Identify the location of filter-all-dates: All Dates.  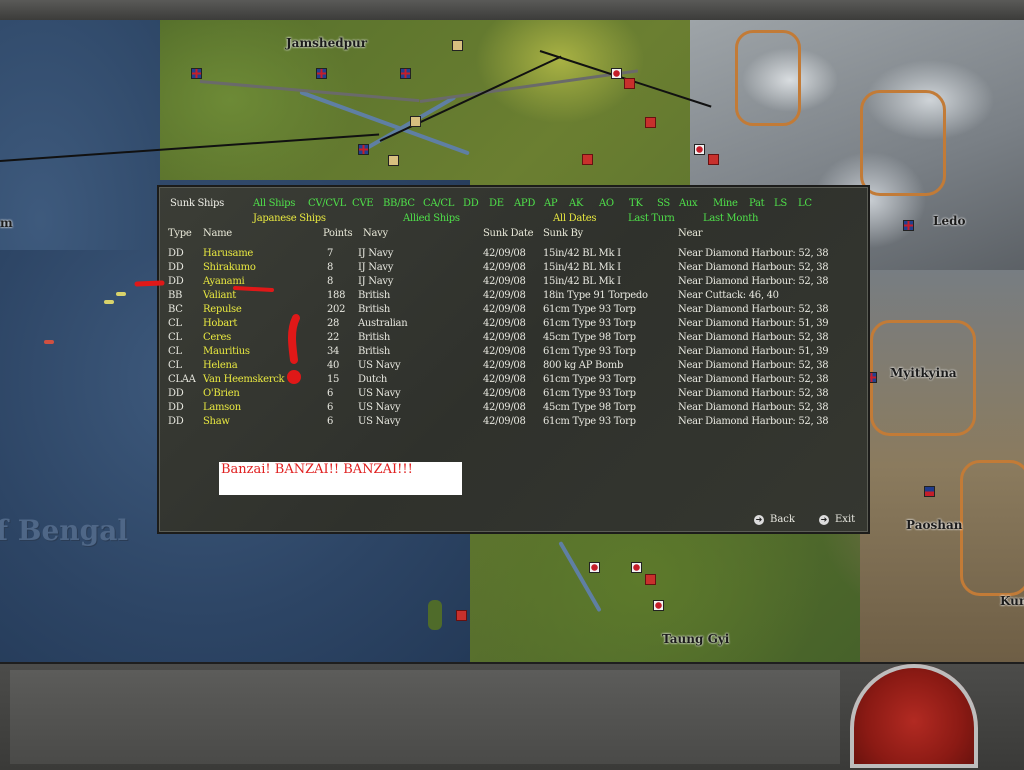
(574, 218).